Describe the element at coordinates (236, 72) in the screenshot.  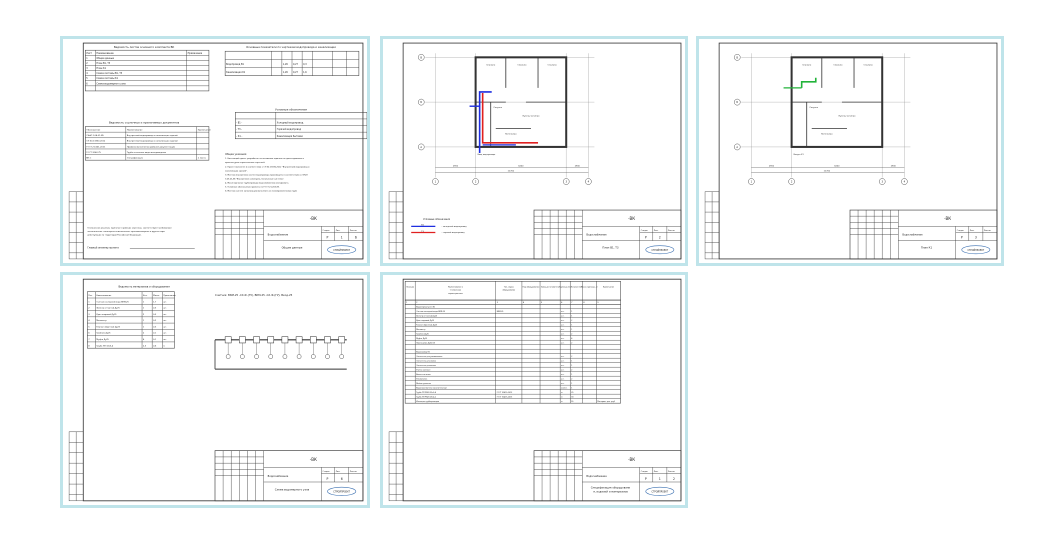
I see `indicators-table-cell: Канализация К1` at that location.